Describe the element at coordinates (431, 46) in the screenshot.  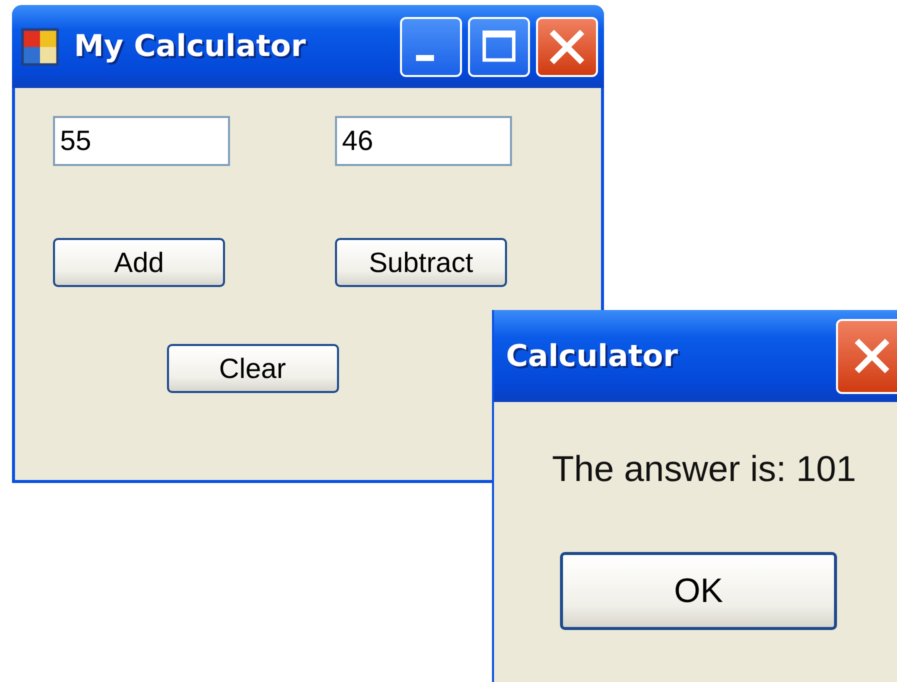
I see `minimize-button` at that location.